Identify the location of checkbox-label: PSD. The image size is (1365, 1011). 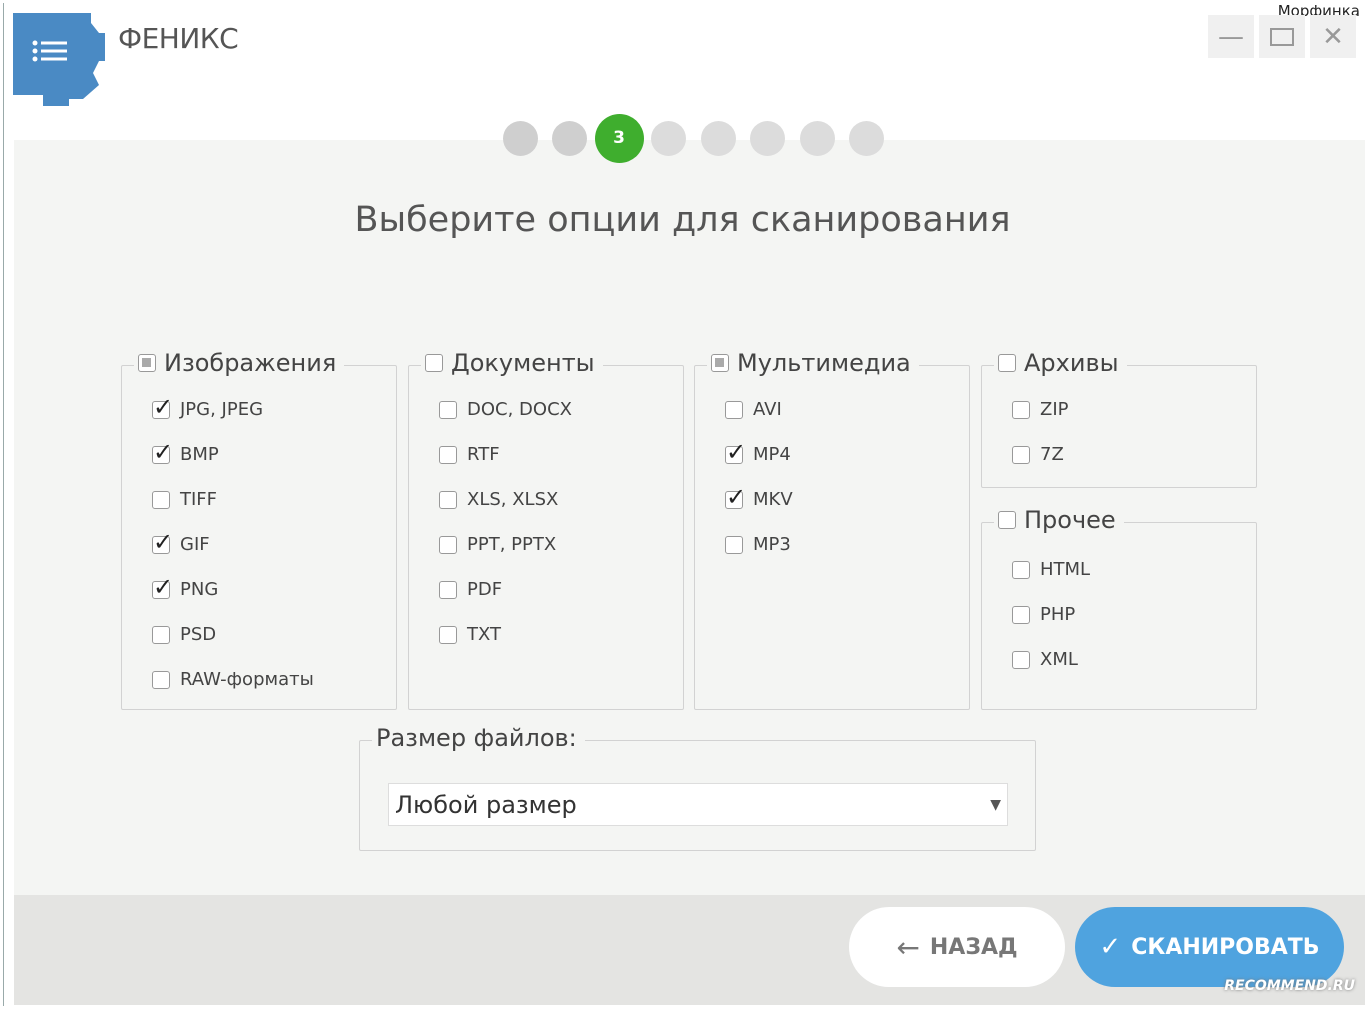
(198, 634).